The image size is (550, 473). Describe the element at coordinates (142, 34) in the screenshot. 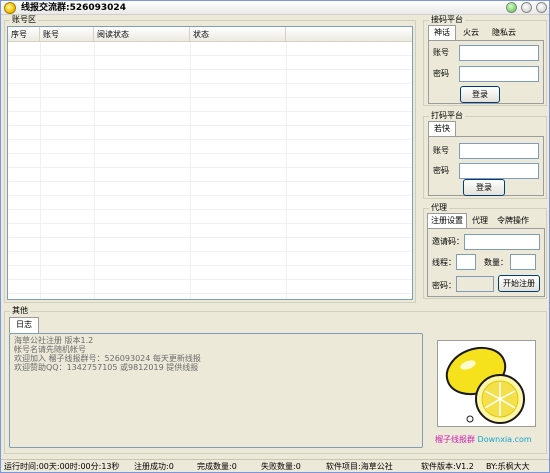

I see `column-header-read-status: 阅读状态` at that location.